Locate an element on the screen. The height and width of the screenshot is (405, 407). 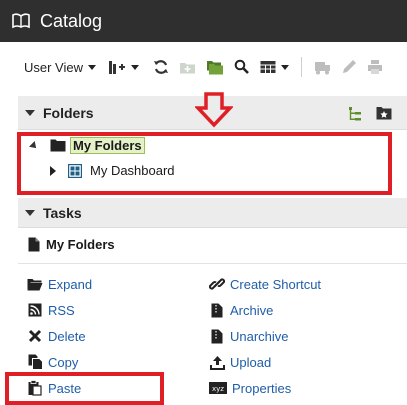
toolbar: User View is located at coordinates (203, 67).